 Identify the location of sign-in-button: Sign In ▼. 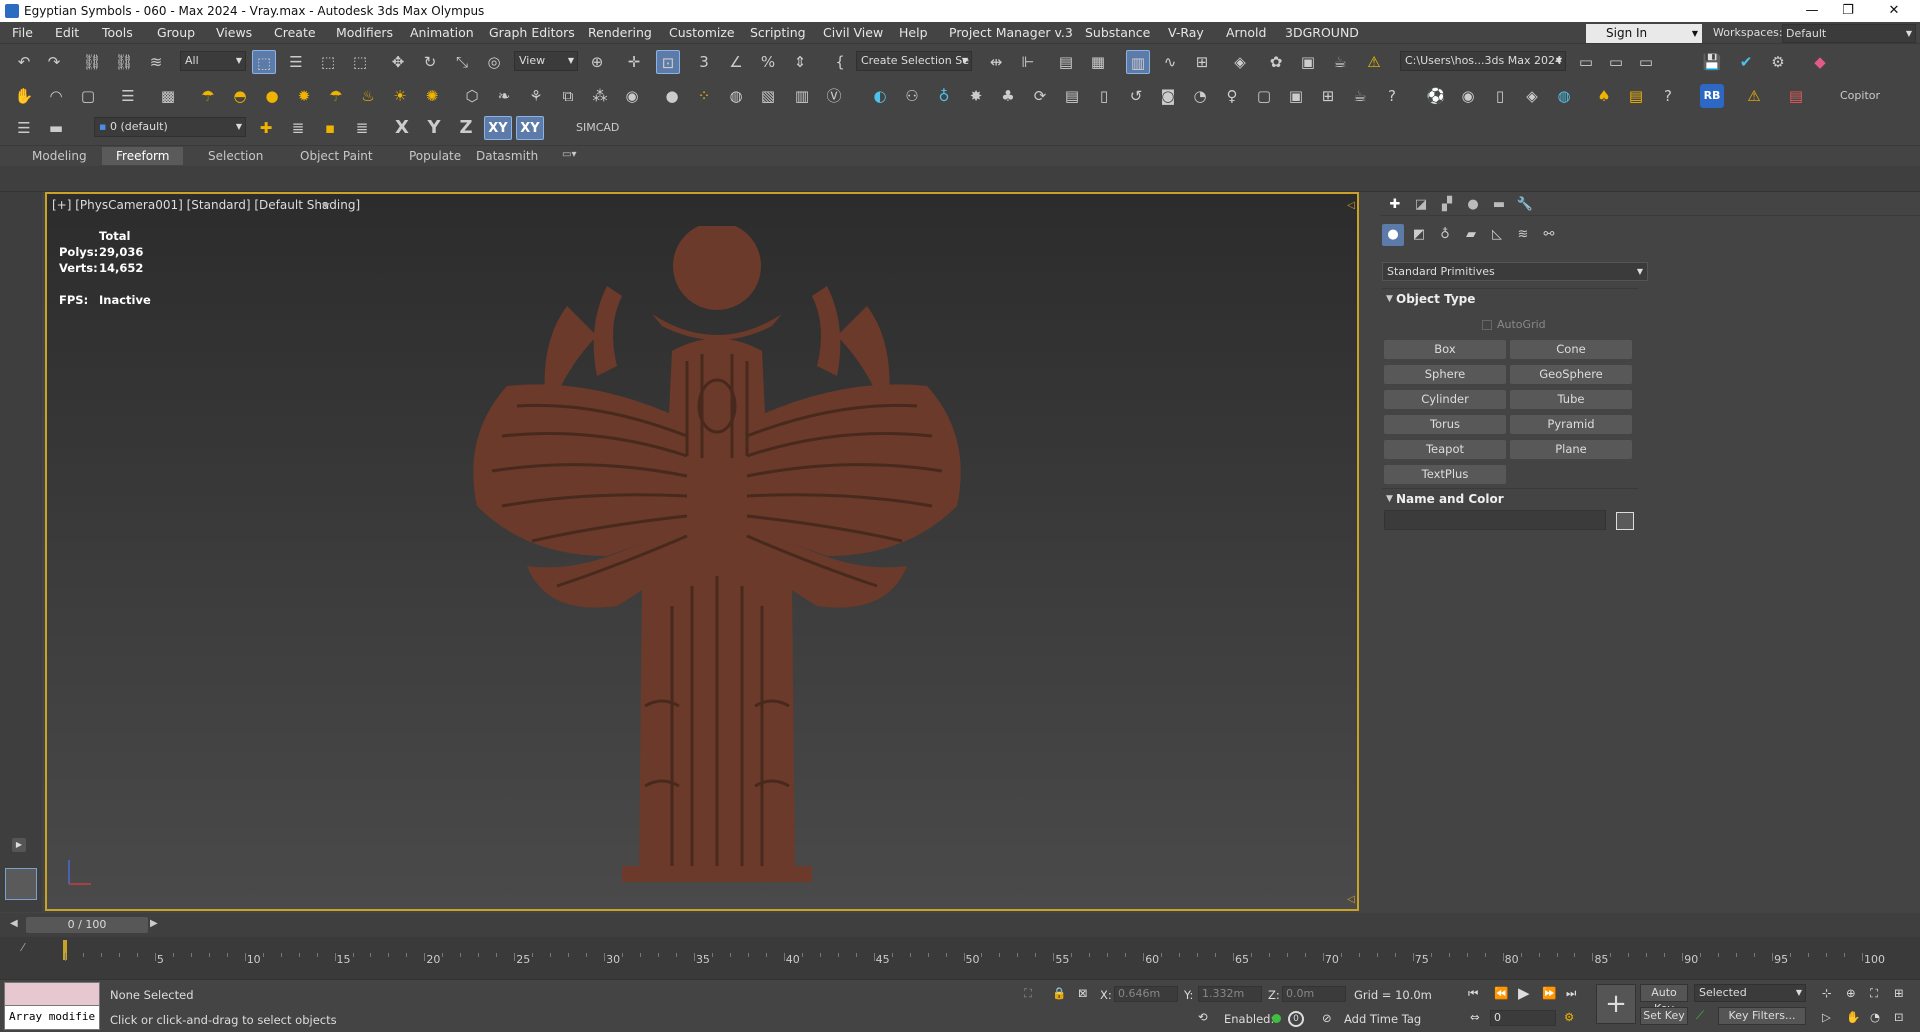
(1644, 33).